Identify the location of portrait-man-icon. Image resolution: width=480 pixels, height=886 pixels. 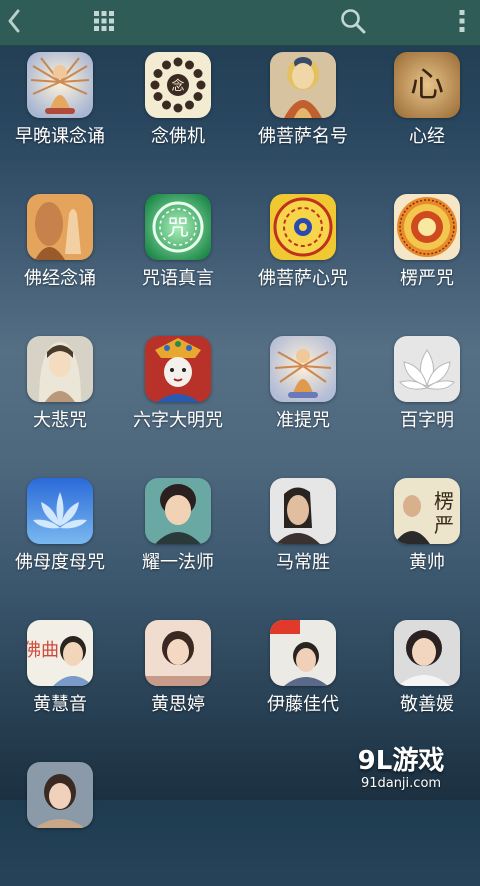
(303, 511).